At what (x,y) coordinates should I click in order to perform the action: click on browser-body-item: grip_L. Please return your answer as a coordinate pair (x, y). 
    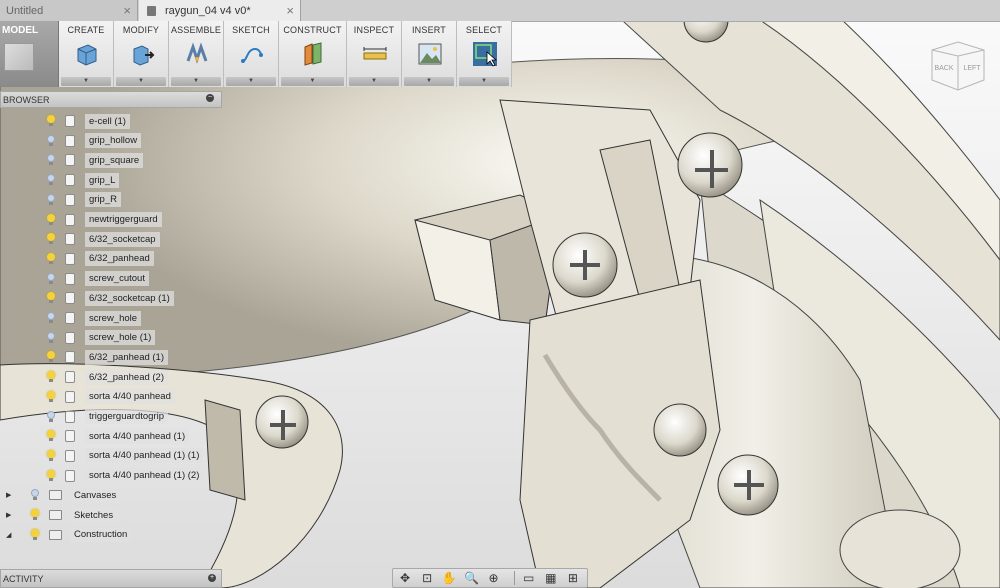
    Looking at the image, I should click on (83, 180).